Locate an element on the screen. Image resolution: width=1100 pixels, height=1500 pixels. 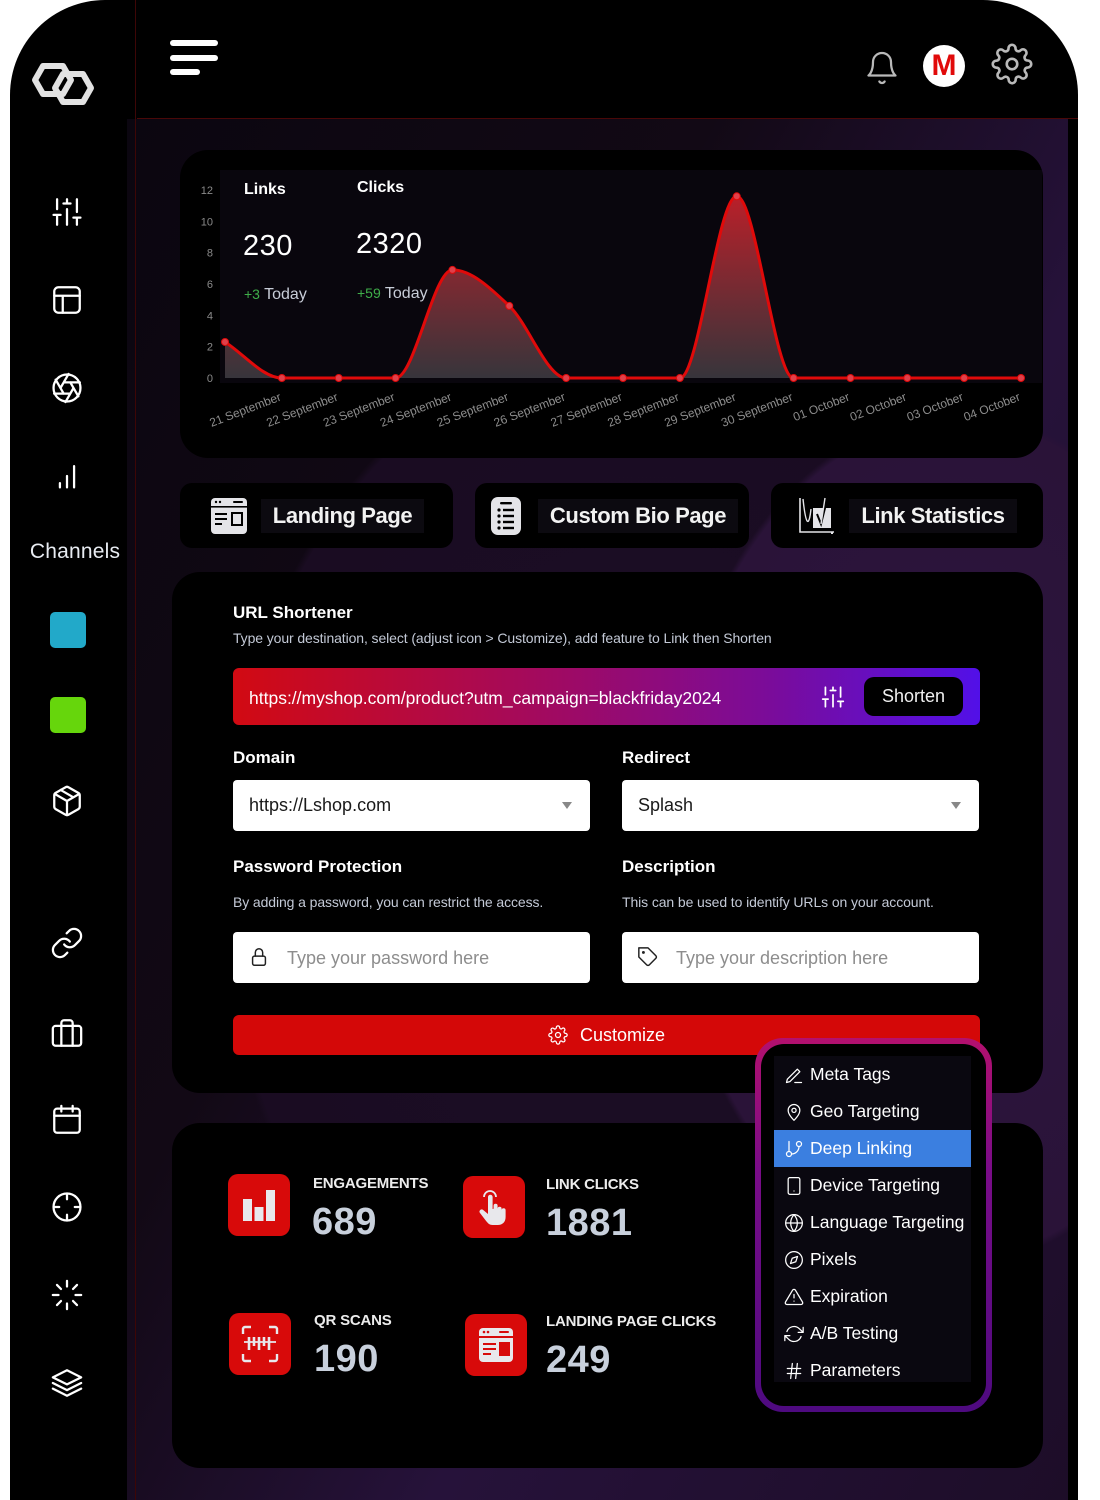
y-tick-label: 6 is located at coordinates (210, 285).